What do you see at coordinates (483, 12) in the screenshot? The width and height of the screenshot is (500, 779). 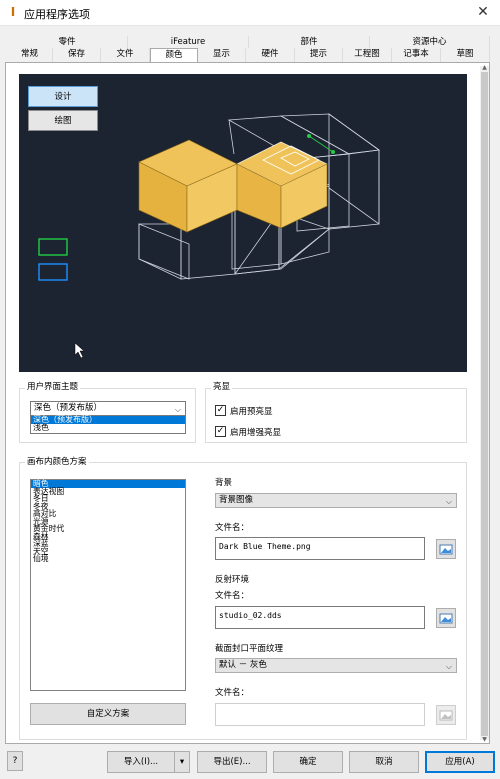 I see `close-icon: ✕` at bounding box center [483, 12].